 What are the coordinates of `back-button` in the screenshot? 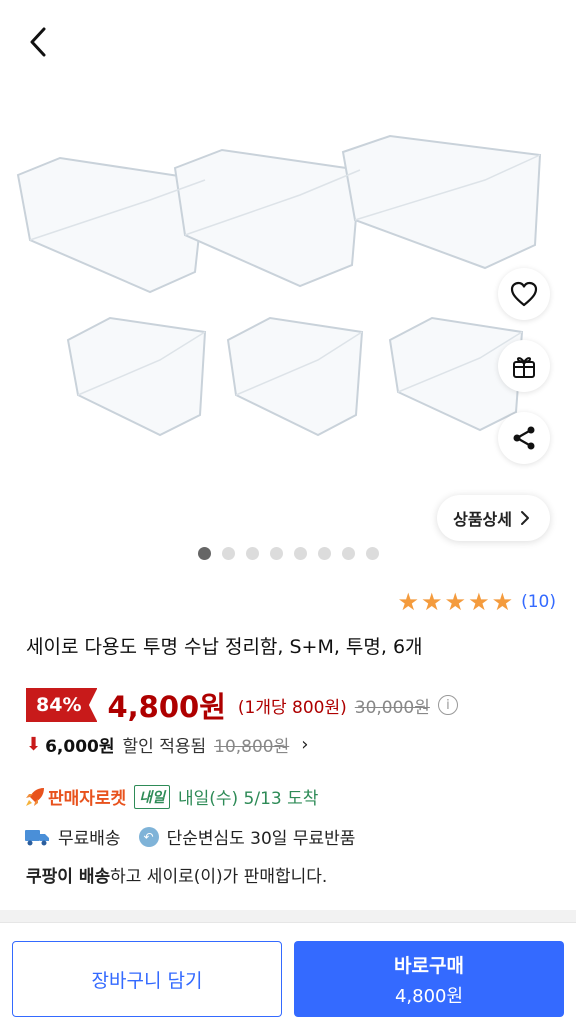 It's located at (38, 42).